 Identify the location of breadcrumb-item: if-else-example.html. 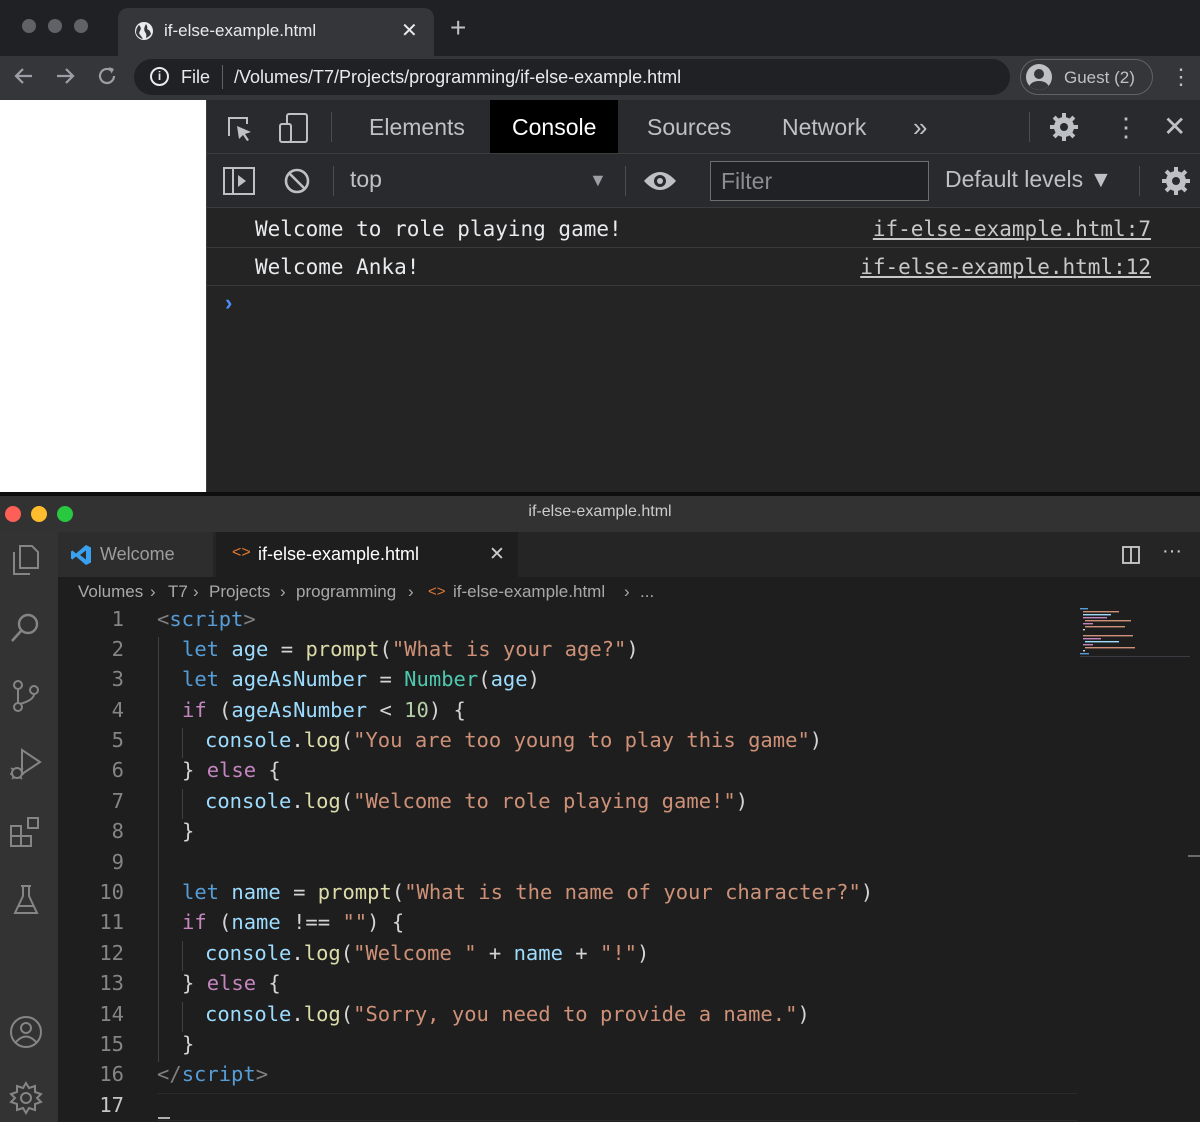
(529, 592).